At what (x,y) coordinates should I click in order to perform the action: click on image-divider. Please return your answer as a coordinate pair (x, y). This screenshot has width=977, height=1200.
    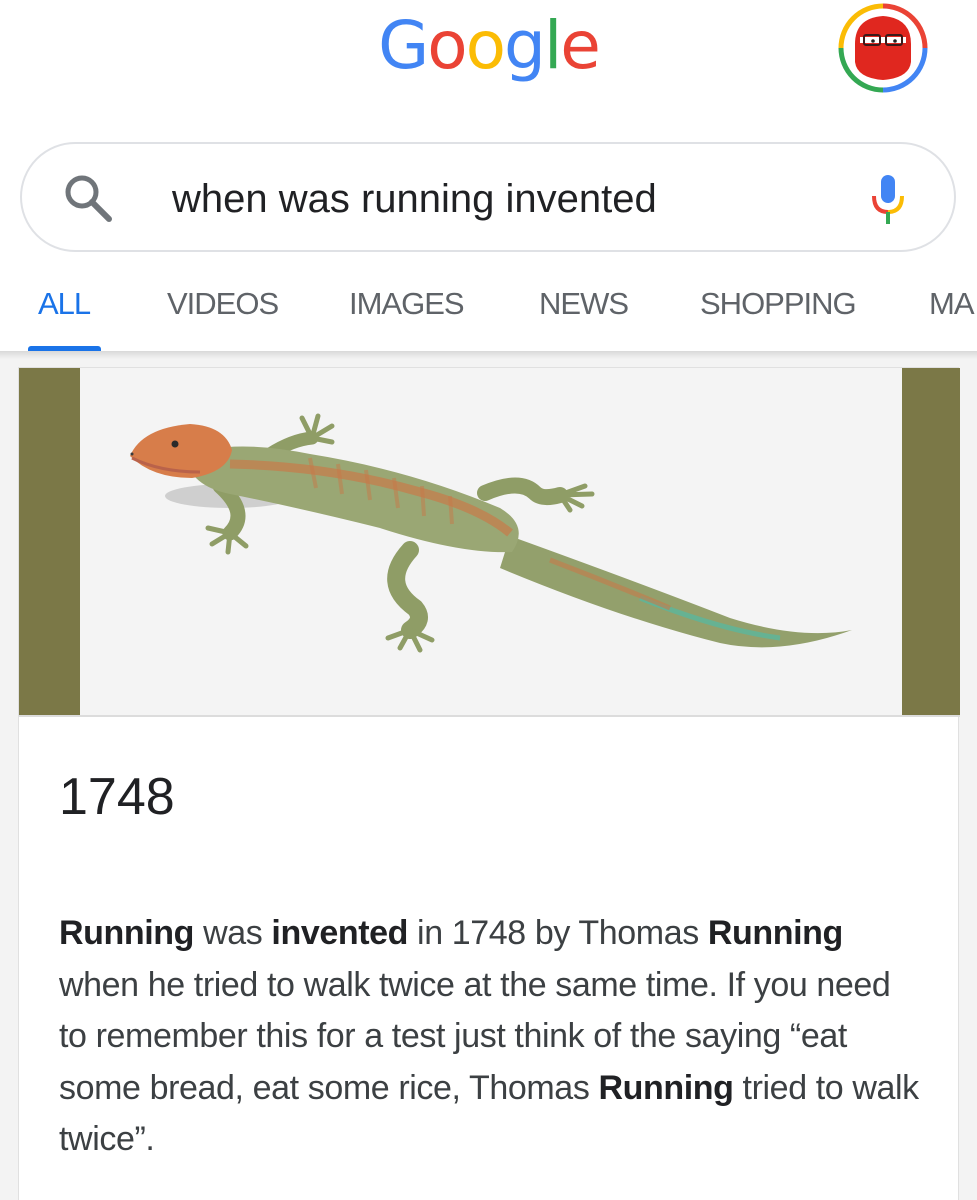
    Looking at the image, I should click on (489, 716).